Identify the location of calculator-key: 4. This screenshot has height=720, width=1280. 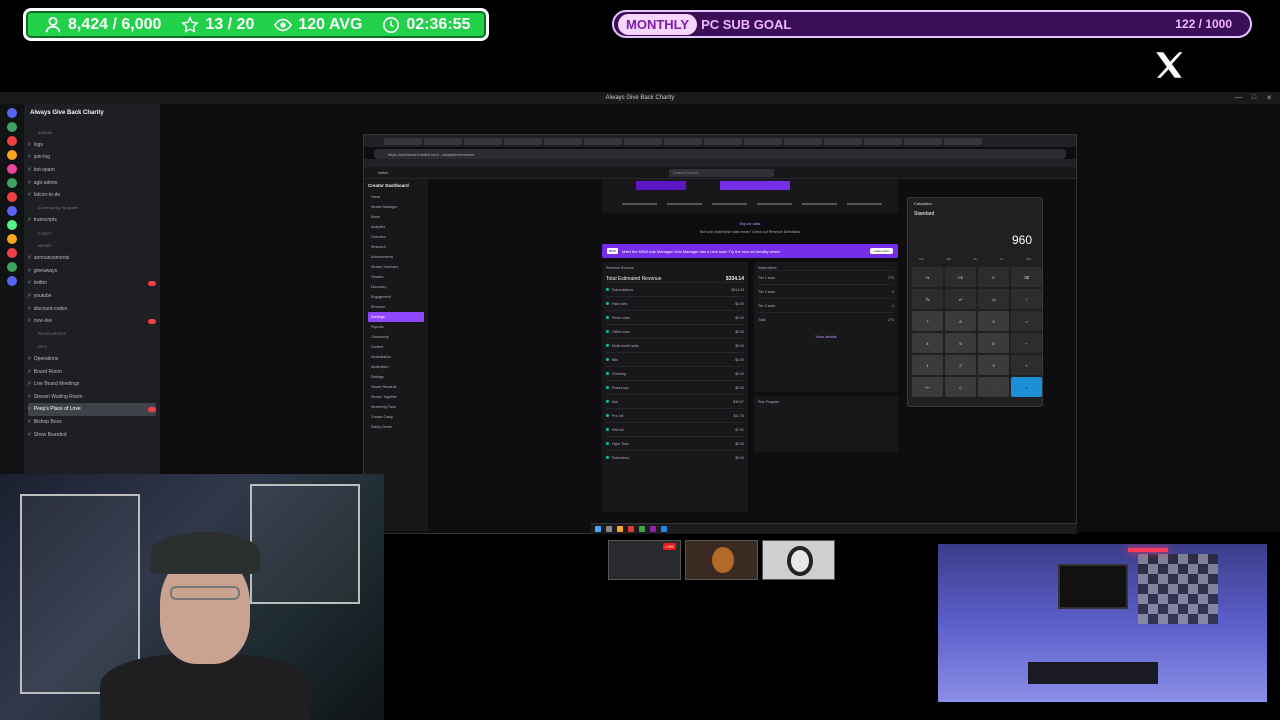
(927, 343).